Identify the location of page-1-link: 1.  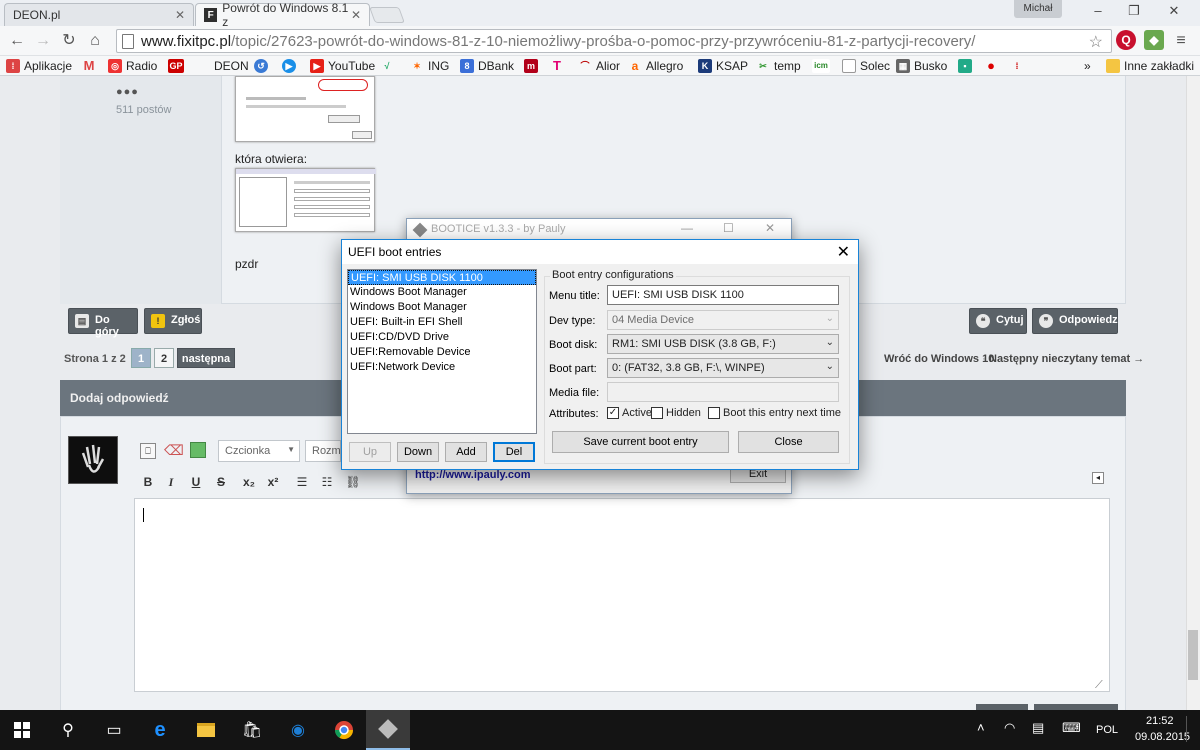
(141, 358).